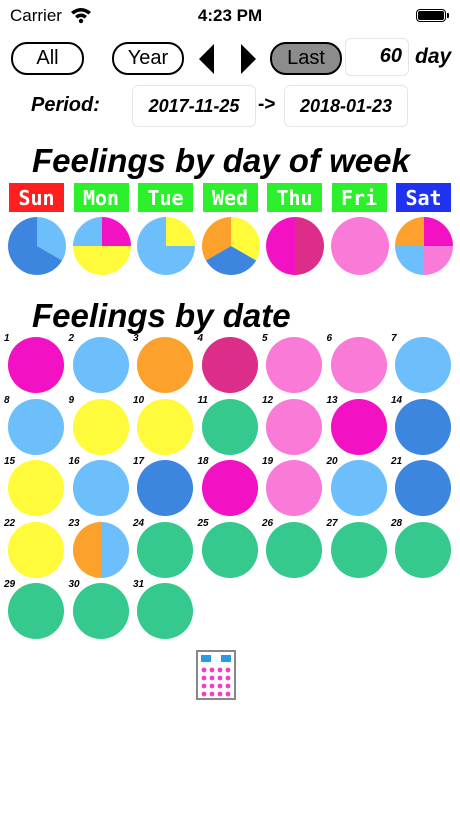 The image size is (460, 818). What do you see at coordinates (293, 426) in the screenshot?
I see `date-cell-12: 12` at bounding box center [293, 426].